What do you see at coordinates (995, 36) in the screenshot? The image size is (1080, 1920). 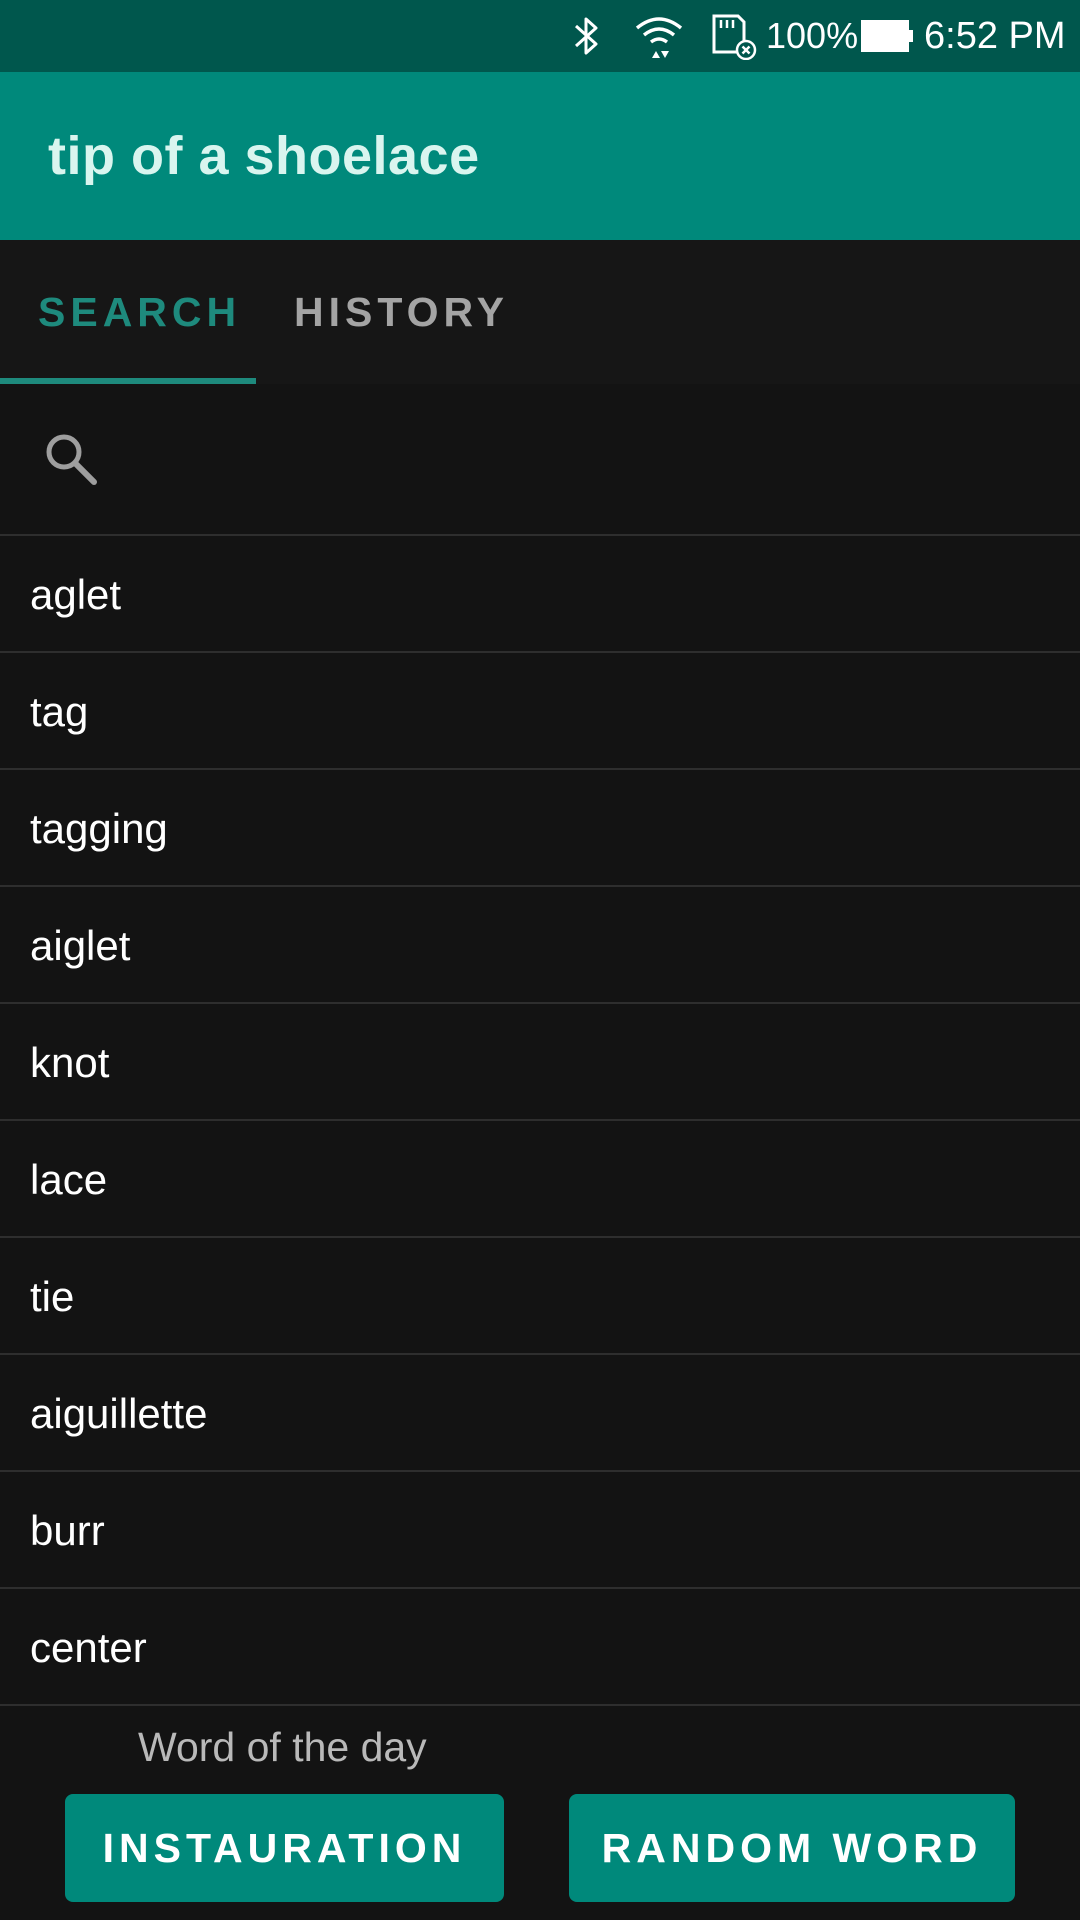 I see `clock: 6:52 PM` at bounding box center [995, 36].